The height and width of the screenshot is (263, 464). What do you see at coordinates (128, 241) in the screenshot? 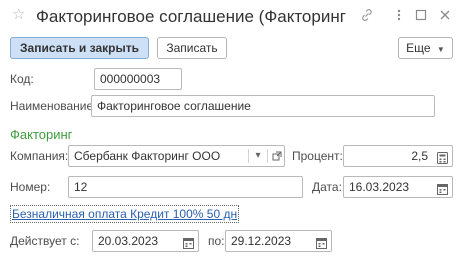
I see `valid-from-value: 20.03.2023` at bounding box center [128, 241].